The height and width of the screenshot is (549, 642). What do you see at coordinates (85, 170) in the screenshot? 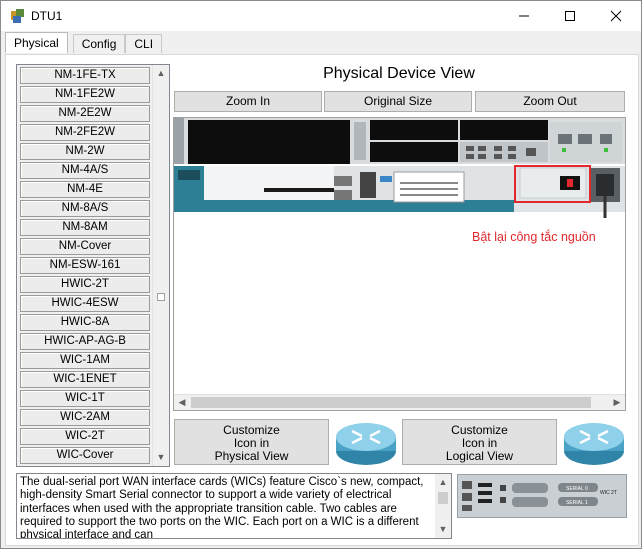
I see `module-list-item: NM-4A/S` at bounding box center [85, 170].